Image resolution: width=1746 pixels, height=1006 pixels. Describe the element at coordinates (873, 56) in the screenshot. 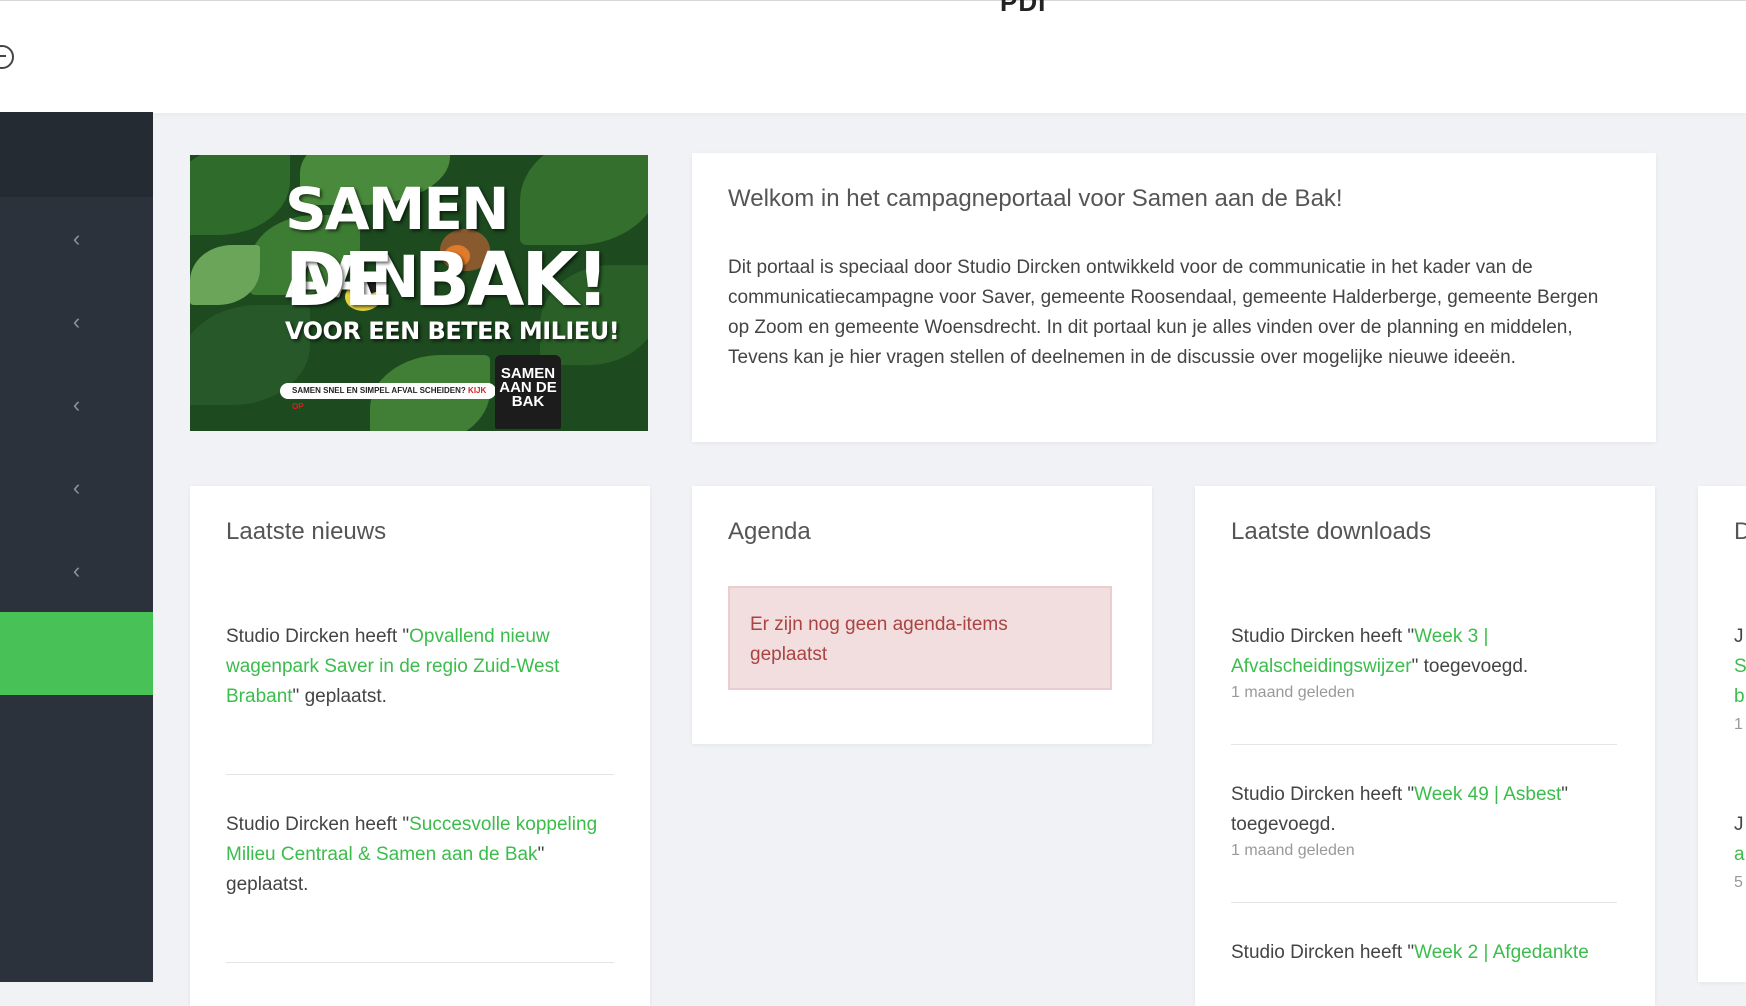

I see `top-bar: PDI` at that location.